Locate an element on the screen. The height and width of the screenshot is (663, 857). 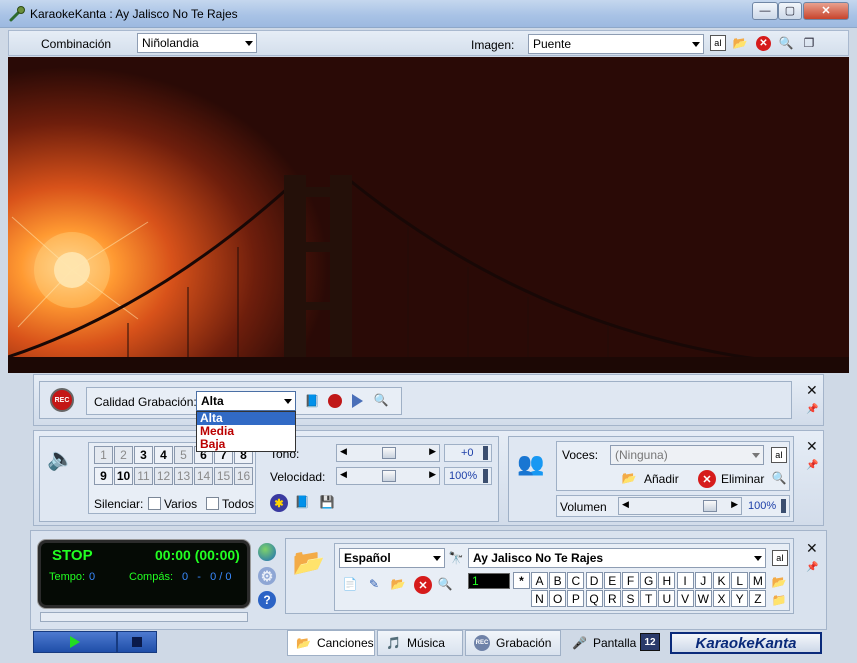
channel-2: 2 is located at coordinates (123, 455).